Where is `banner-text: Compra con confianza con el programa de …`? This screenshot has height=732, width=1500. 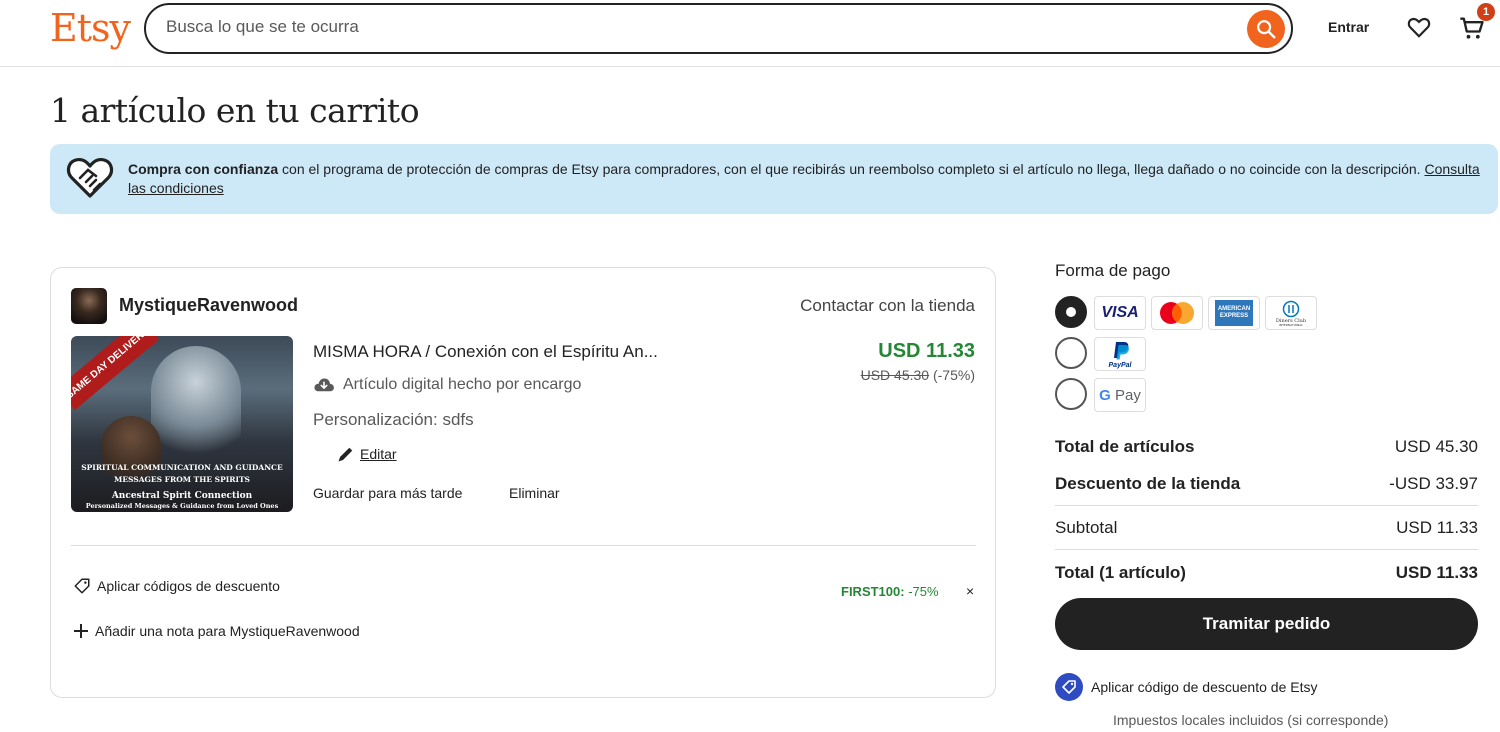 banner-text: Compra con confianza con el programa de … is located at coordinates (808, 179).